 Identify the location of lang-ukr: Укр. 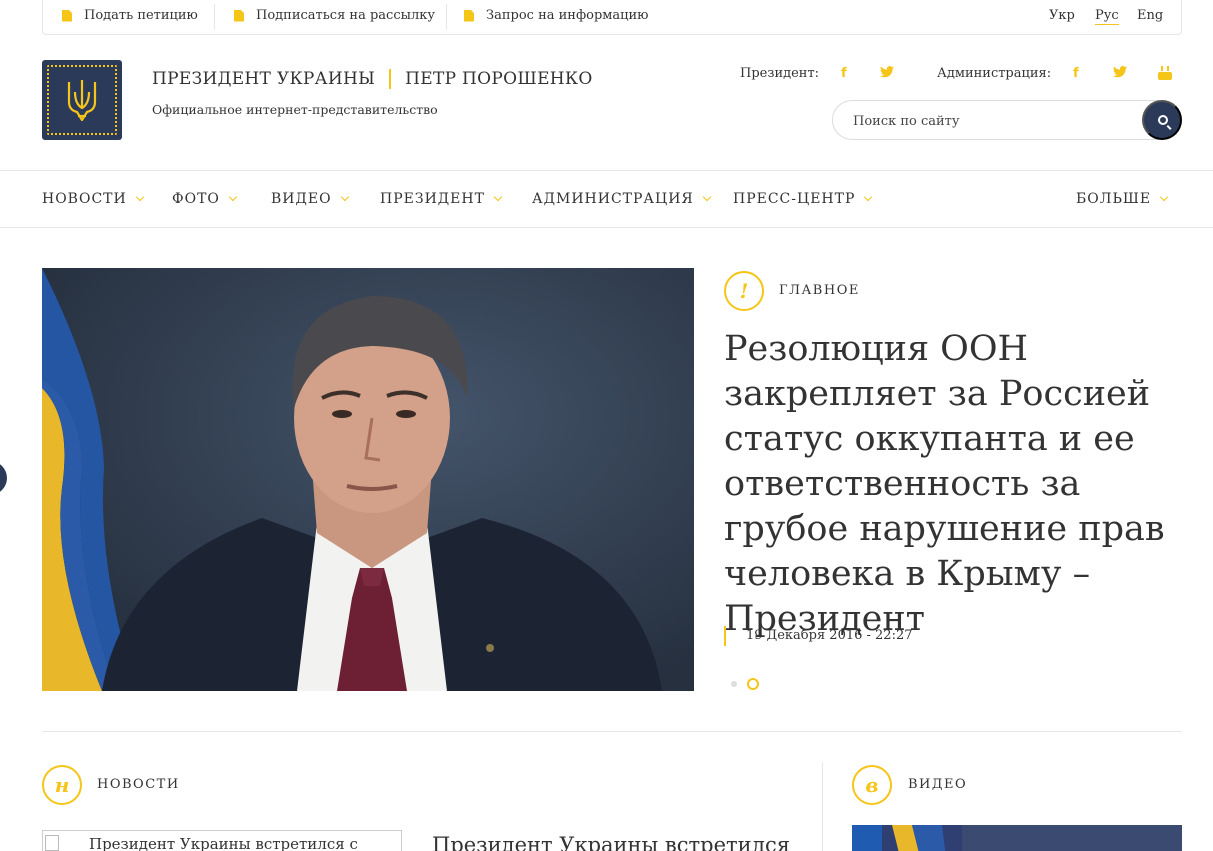
(1062, 15).